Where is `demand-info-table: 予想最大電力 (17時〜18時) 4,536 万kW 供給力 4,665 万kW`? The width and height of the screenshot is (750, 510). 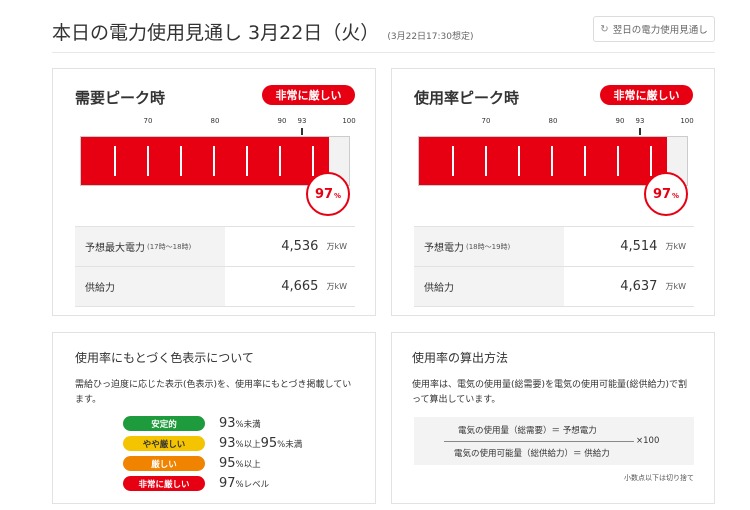 demand-info-table: 予想最大電力 (17時〜18時) 4,536 万kW 供給力 4,665 万kW is located at coordinates (215, 266).